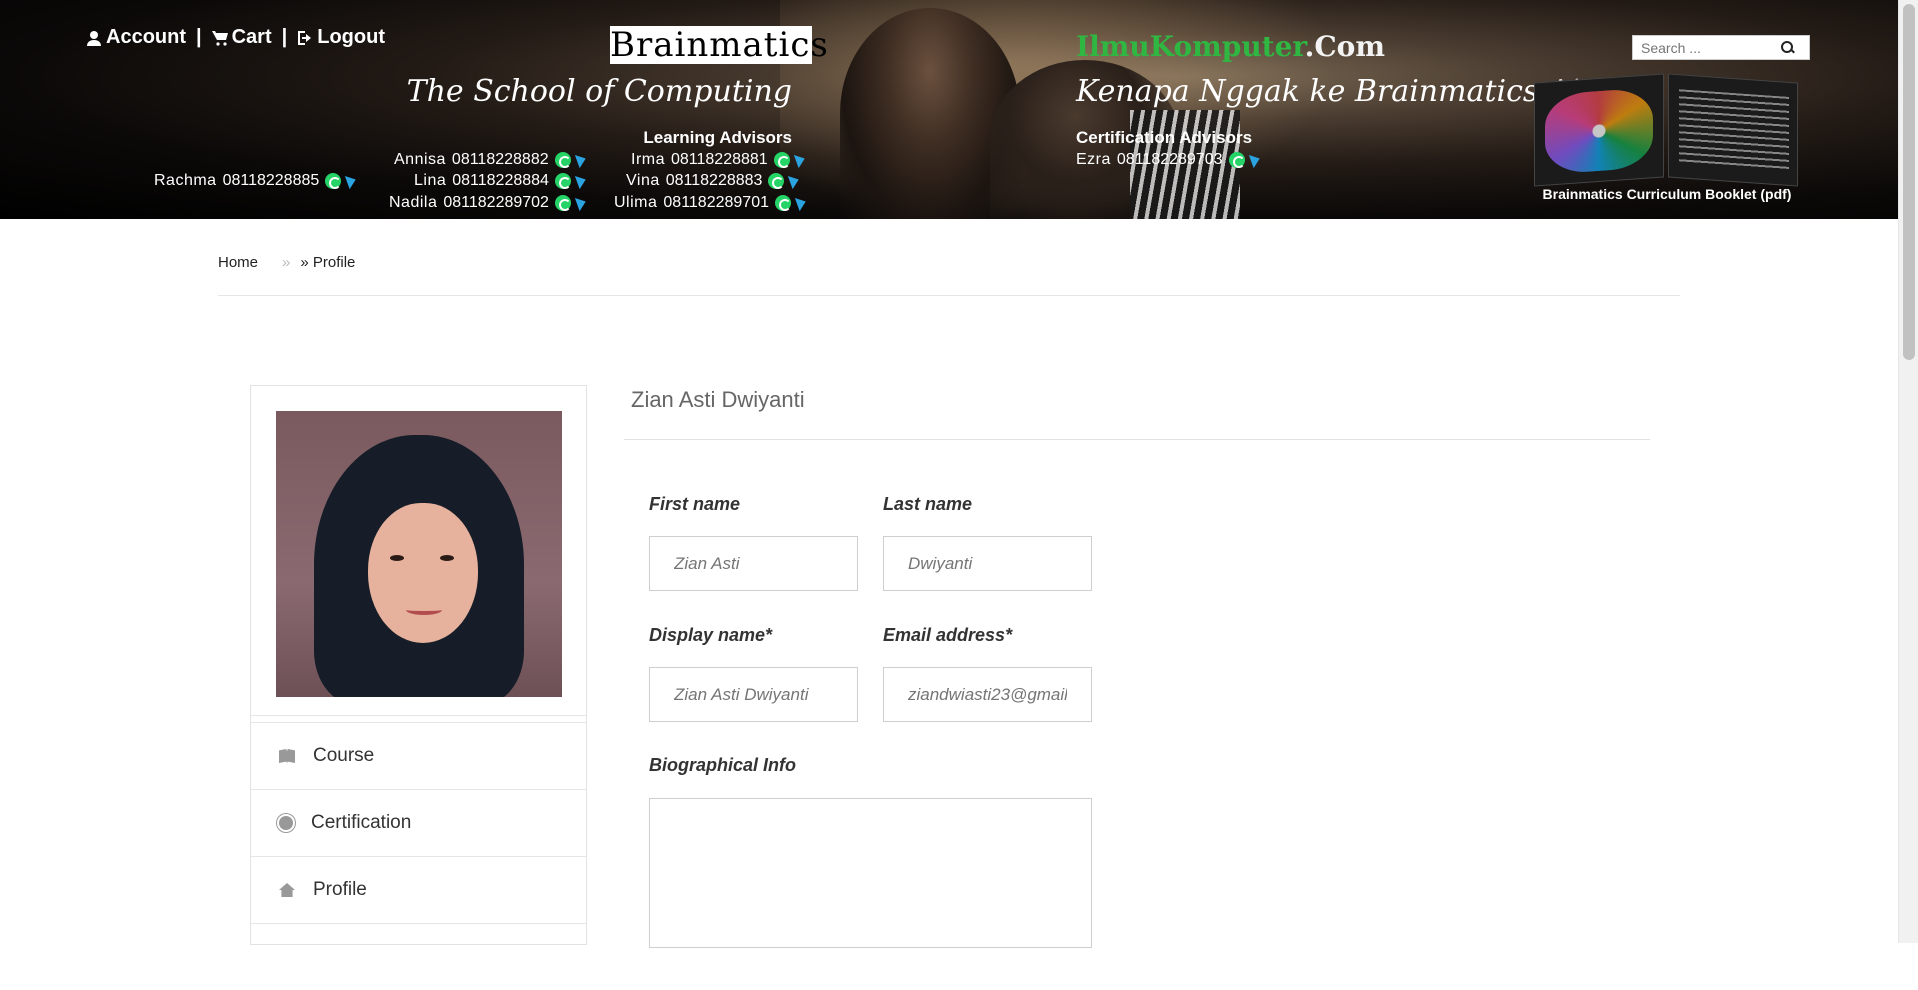 Image resolution: width=1918 pixels, height=990 pixels. I want to click on search-box, so click(1721, 47).